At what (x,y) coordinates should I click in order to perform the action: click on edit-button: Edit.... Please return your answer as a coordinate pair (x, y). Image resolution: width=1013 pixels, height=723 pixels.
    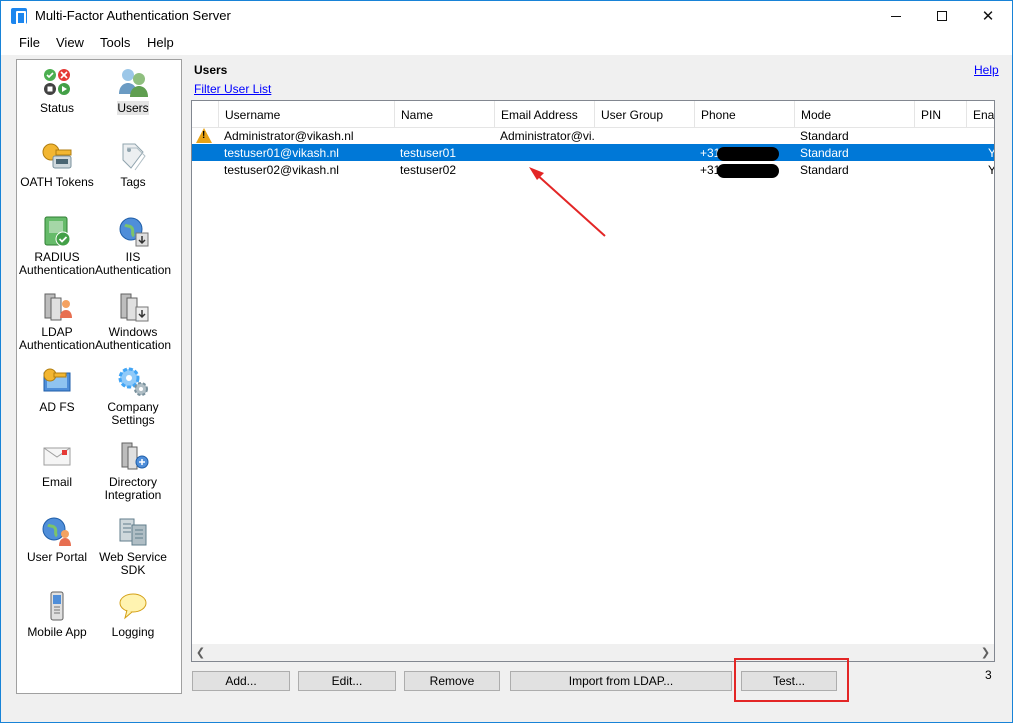
    Looking at the image, I should click on (347, 681).